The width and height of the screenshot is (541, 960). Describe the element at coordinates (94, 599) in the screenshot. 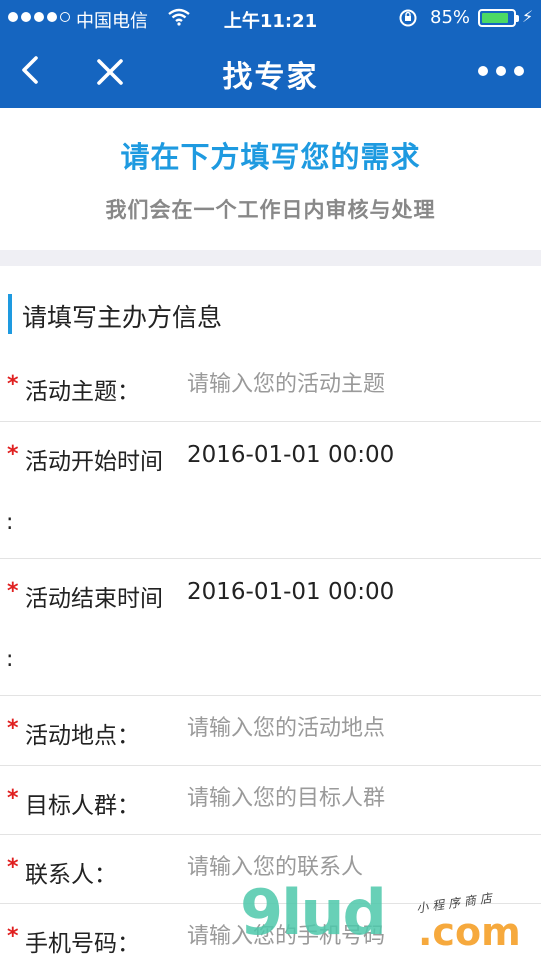

I see `end-time-label: 活动结束时间` at that location.